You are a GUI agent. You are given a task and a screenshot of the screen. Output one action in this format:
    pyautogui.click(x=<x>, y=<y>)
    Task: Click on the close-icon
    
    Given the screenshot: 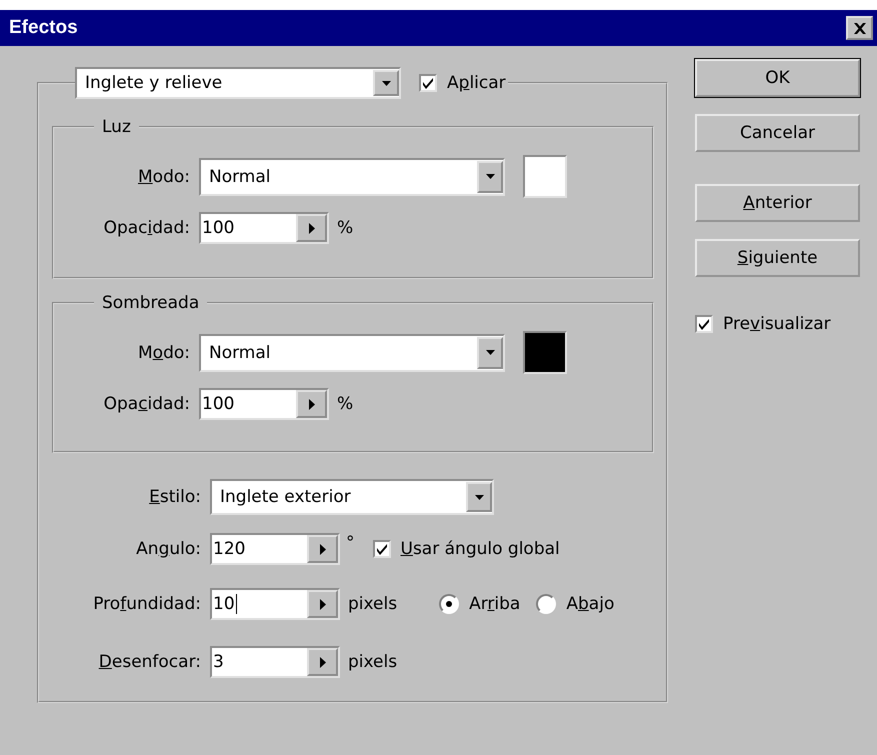 What is the action you would take?
    pyautogui.click(x=860, y=28)
    